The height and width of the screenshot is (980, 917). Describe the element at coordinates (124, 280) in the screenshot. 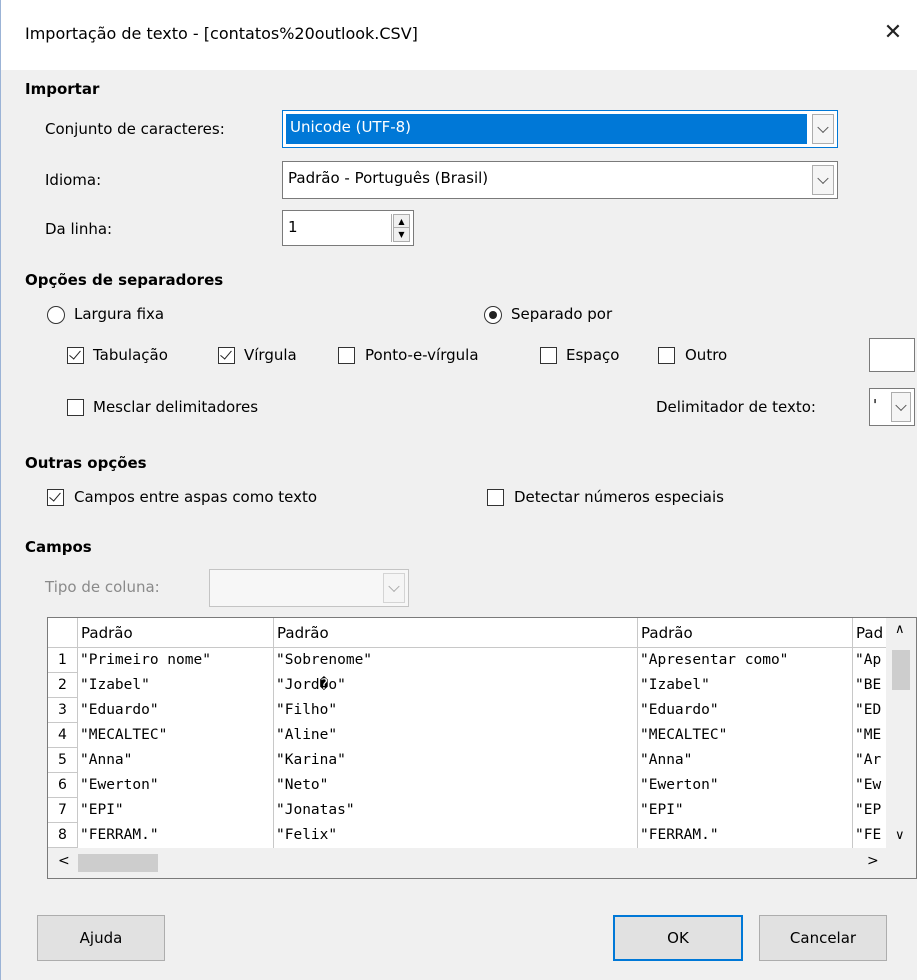

I see `separators-heading: Opções de separadores` at that location.